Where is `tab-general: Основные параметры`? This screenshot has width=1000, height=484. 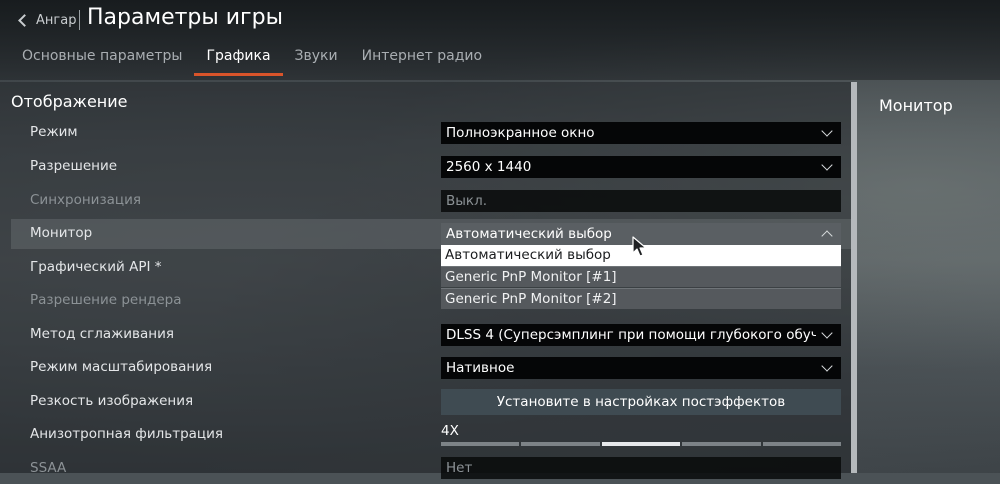 tab-general: Основные параметры is located at coordinates (102, 61).